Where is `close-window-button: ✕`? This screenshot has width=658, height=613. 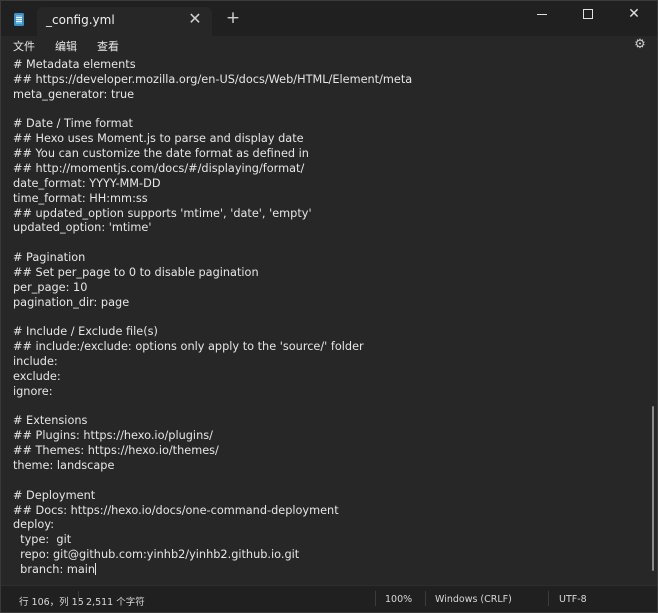
close-window-button: ✕ is located at coordinates (634, 14).